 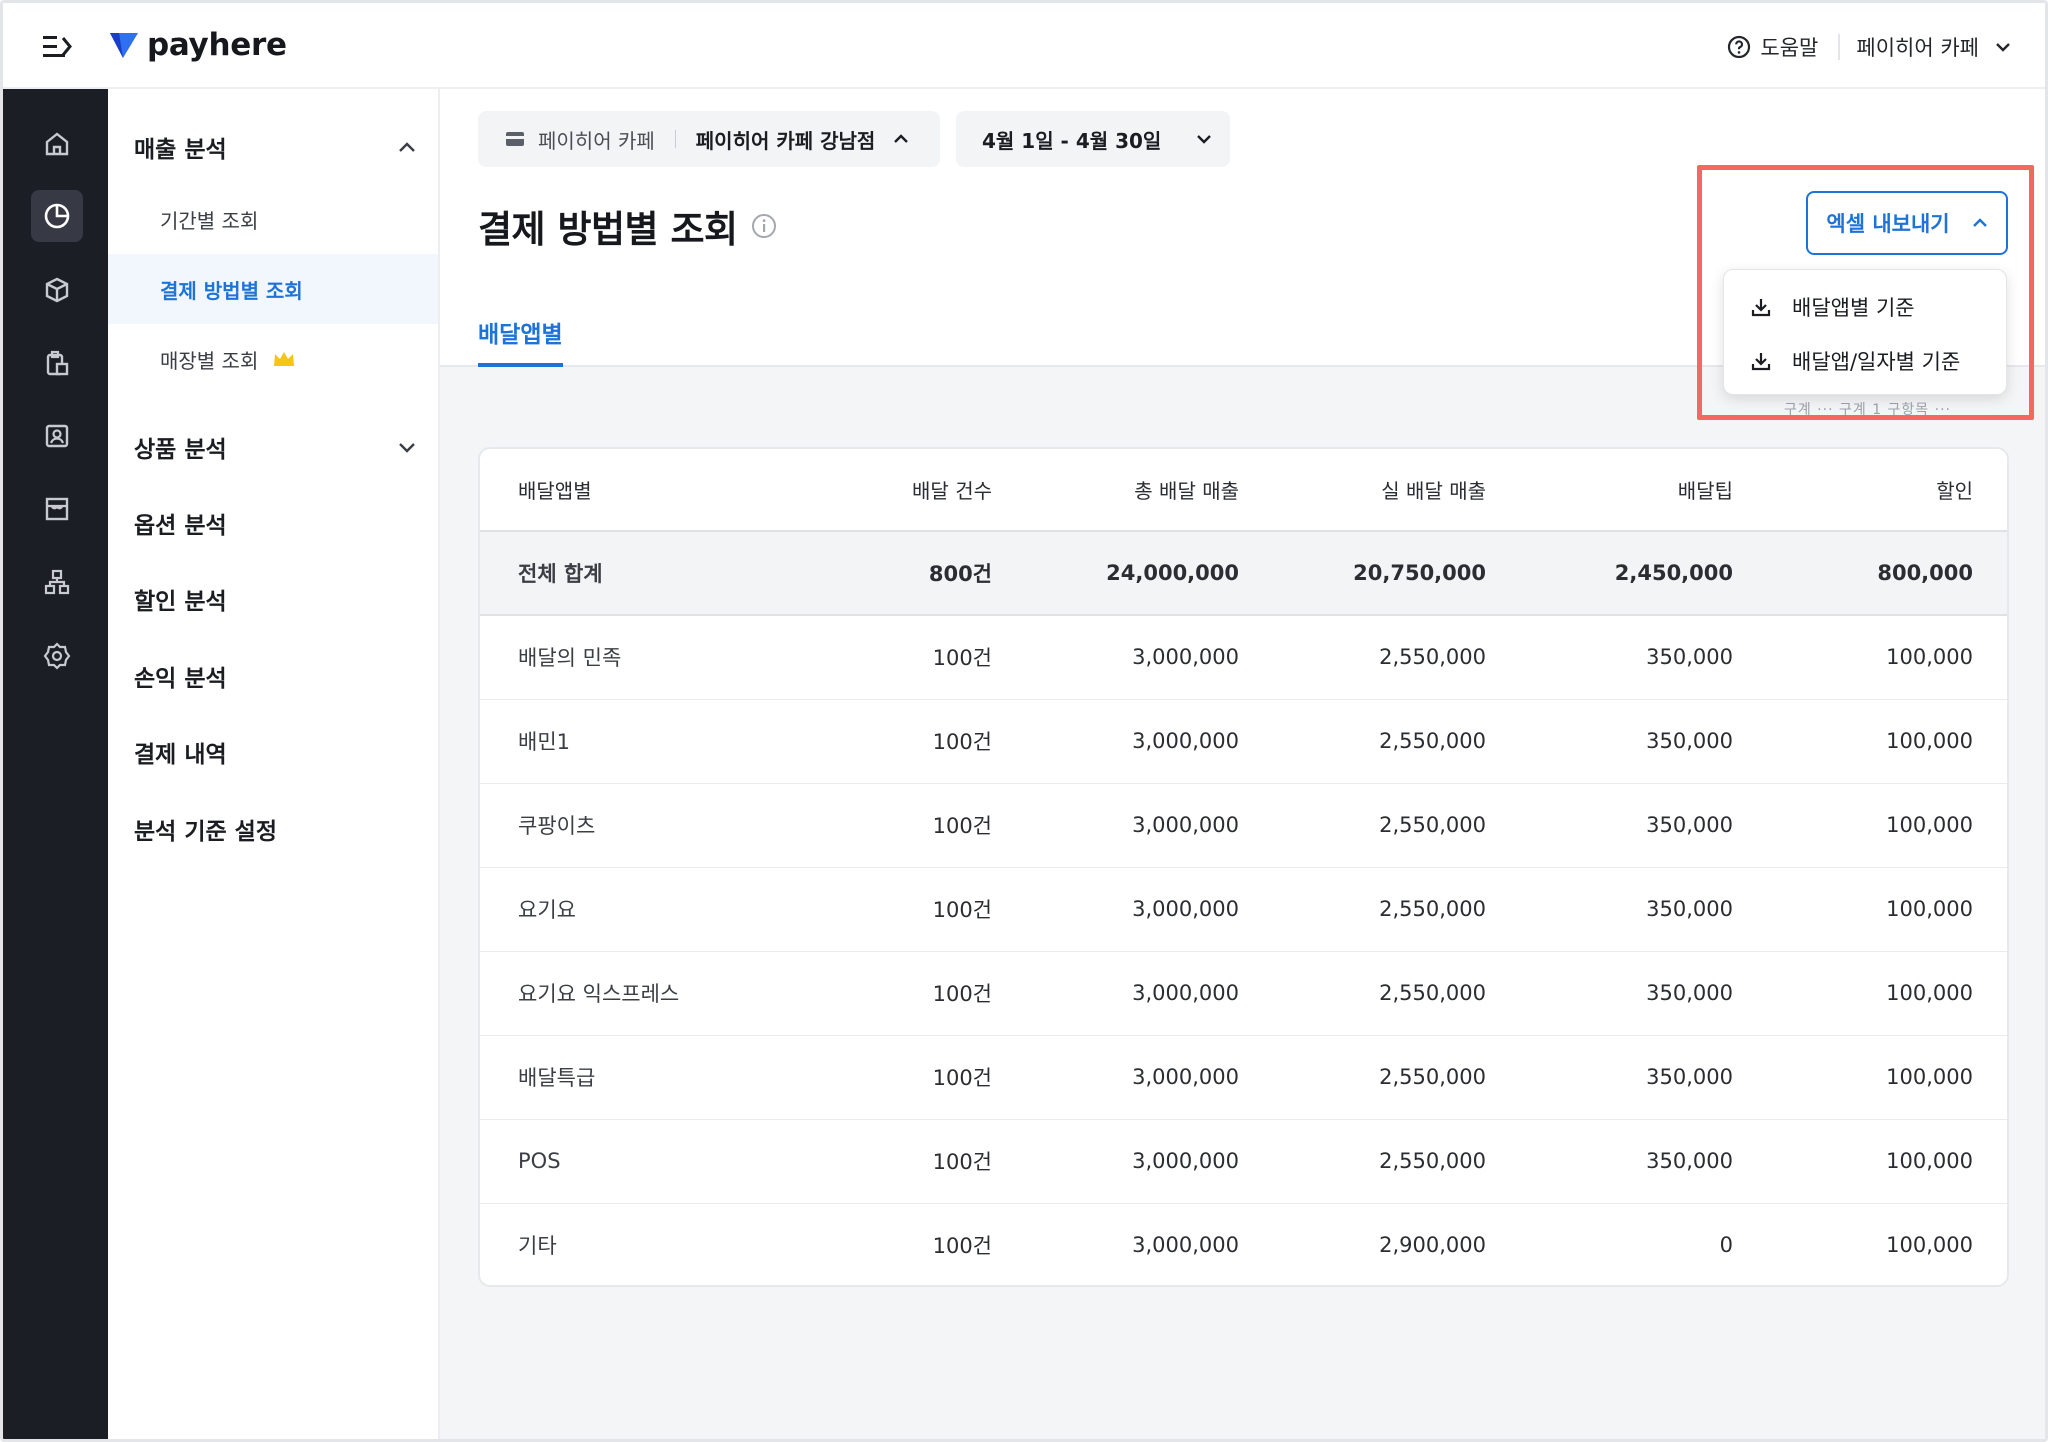 I want to click on nav-analysis-settings: 분석 기준 설정, so click(x=205, y=829).